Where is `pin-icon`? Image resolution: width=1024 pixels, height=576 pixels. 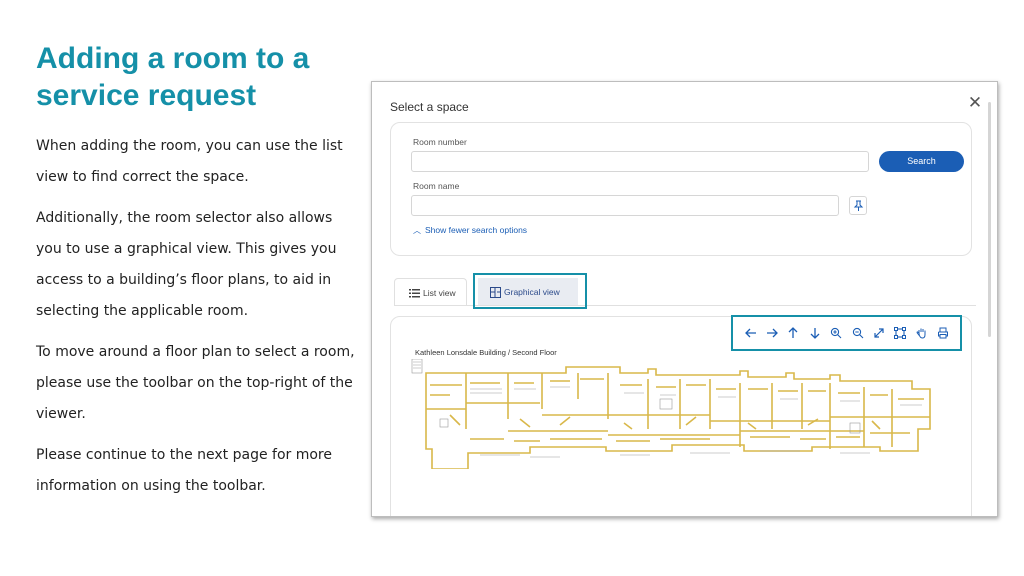
pin-icon is located at coordinates (858, 205).